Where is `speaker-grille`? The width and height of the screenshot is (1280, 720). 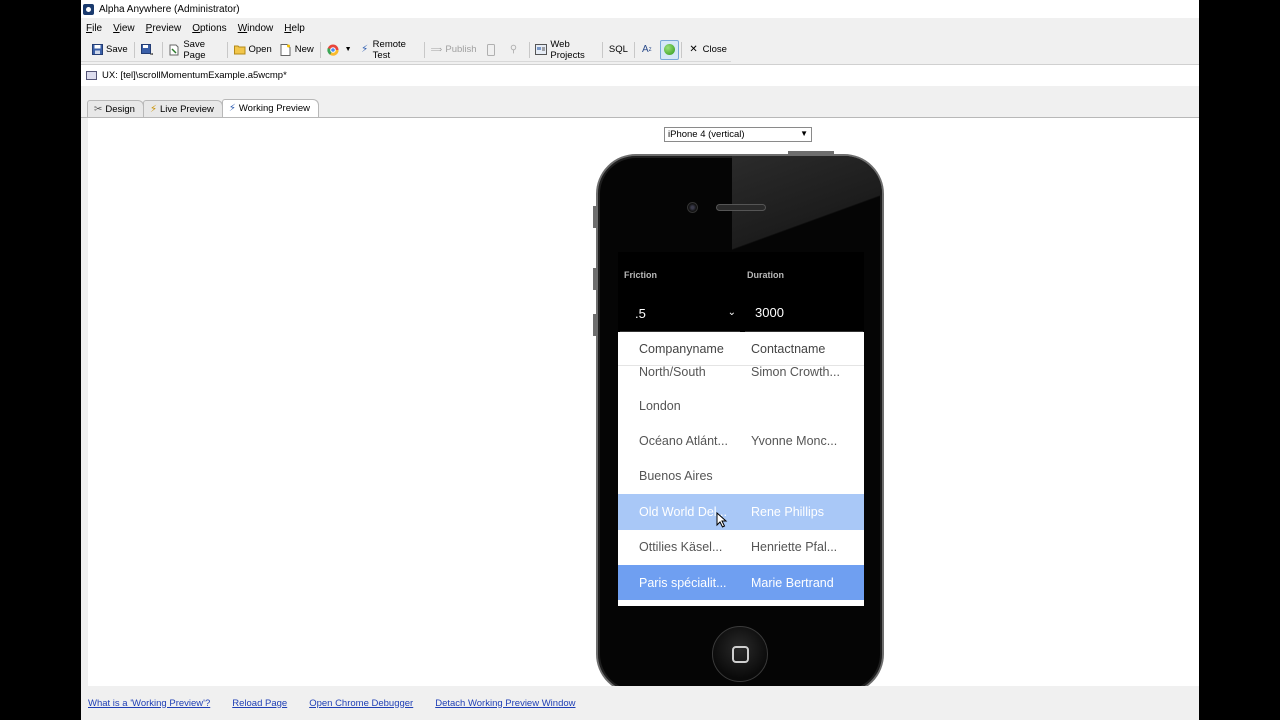 speaker-grille is located at coordinates (741, 207).